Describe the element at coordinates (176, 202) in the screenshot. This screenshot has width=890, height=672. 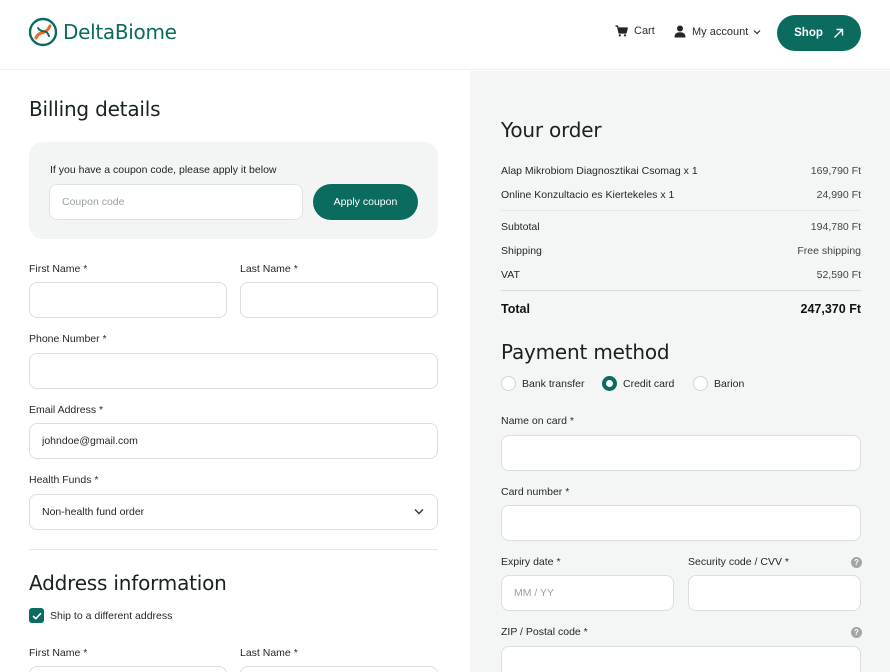
I see `coupon-input` at that location.